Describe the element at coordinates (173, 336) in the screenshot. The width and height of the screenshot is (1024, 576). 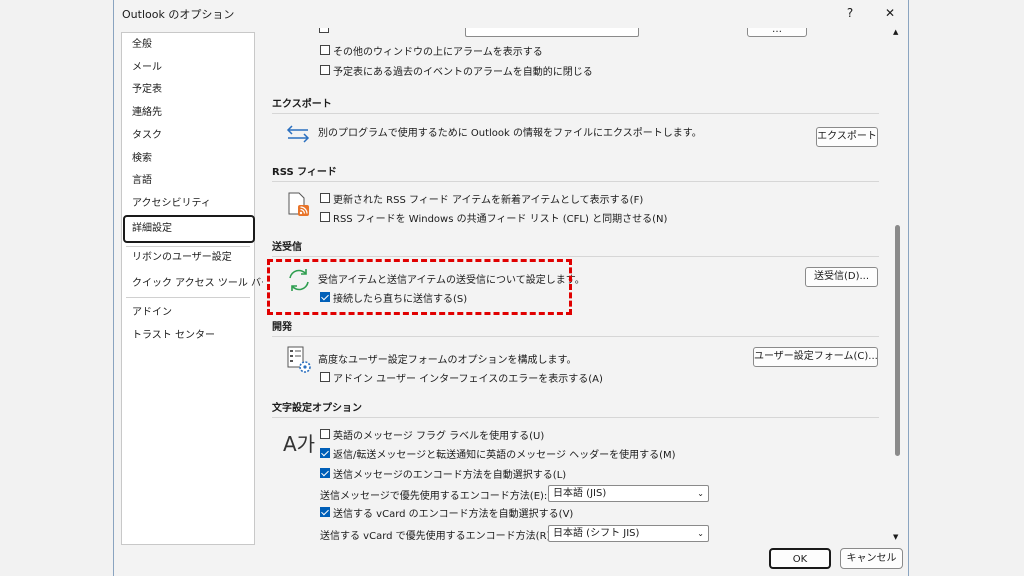
I see `nav-item-trust-center: トラスト センター` at that location.